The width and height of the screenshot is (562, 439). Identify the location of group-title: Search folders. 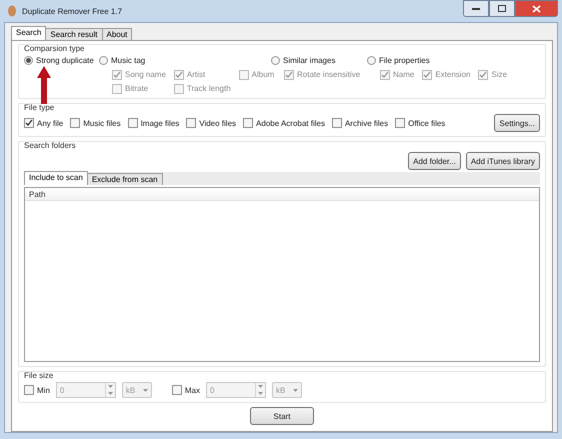
(50, 145).